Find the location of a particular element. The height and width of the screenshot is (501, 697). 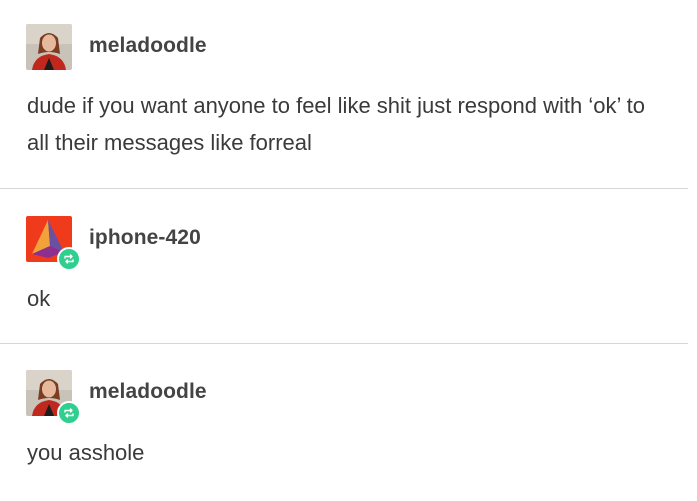

post-body-text: you asshole is located at coordinates (86, 452).